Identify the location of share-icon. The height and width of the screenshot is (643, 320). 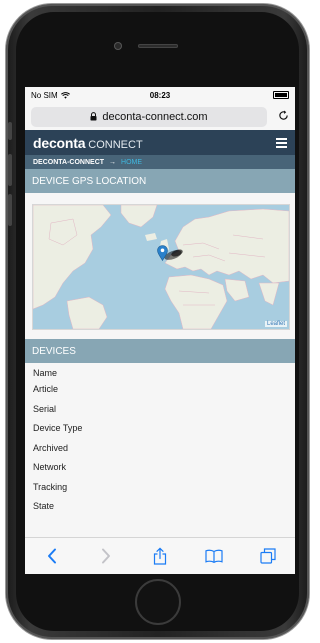
(160, 556).